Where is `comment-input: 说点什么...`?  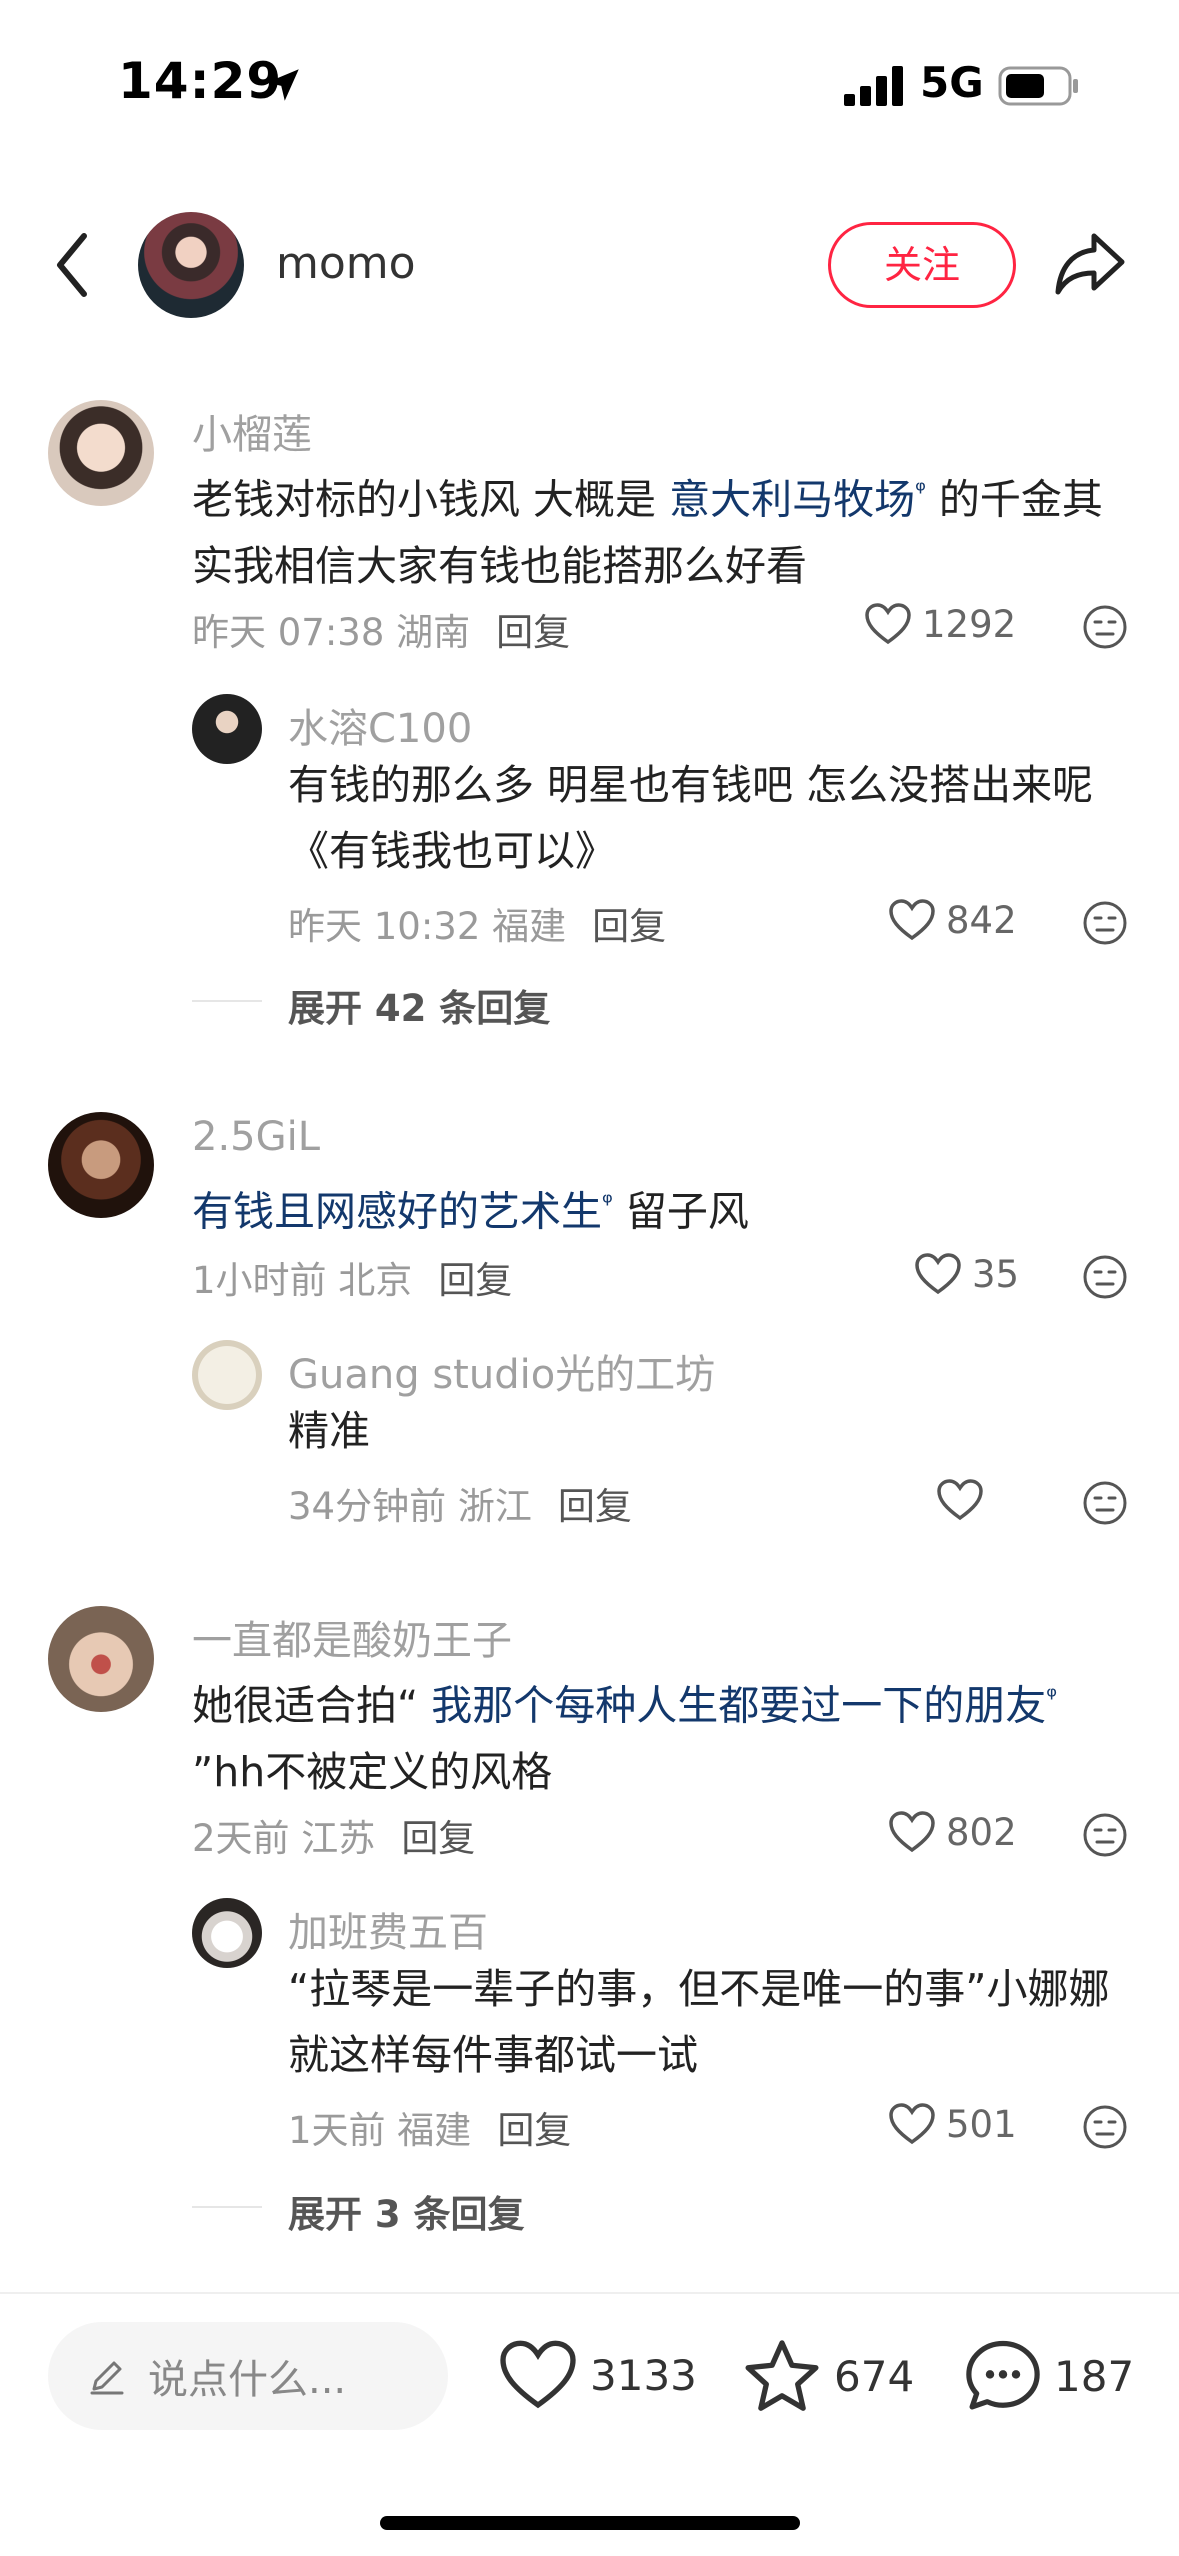
comment-input: 说点什么... is located at coordinates (248, 2376).